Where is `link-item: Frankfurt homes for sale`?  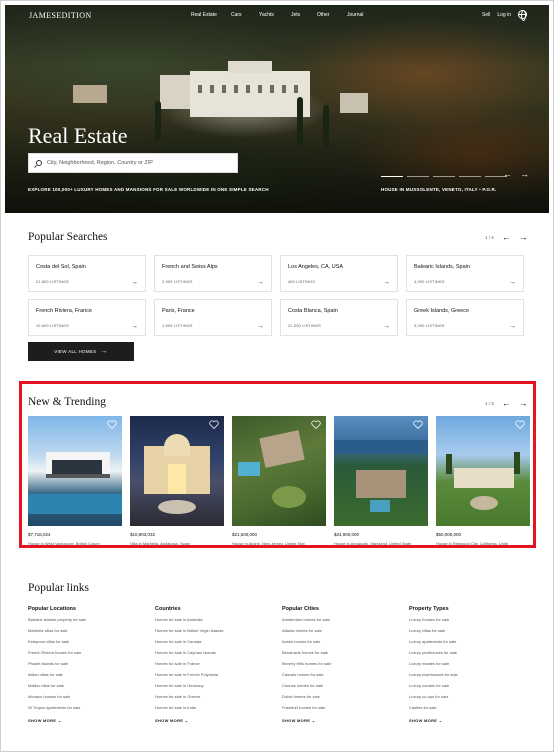 link-item: Frankfurt homes for sale is located at coordinates (345, 711).